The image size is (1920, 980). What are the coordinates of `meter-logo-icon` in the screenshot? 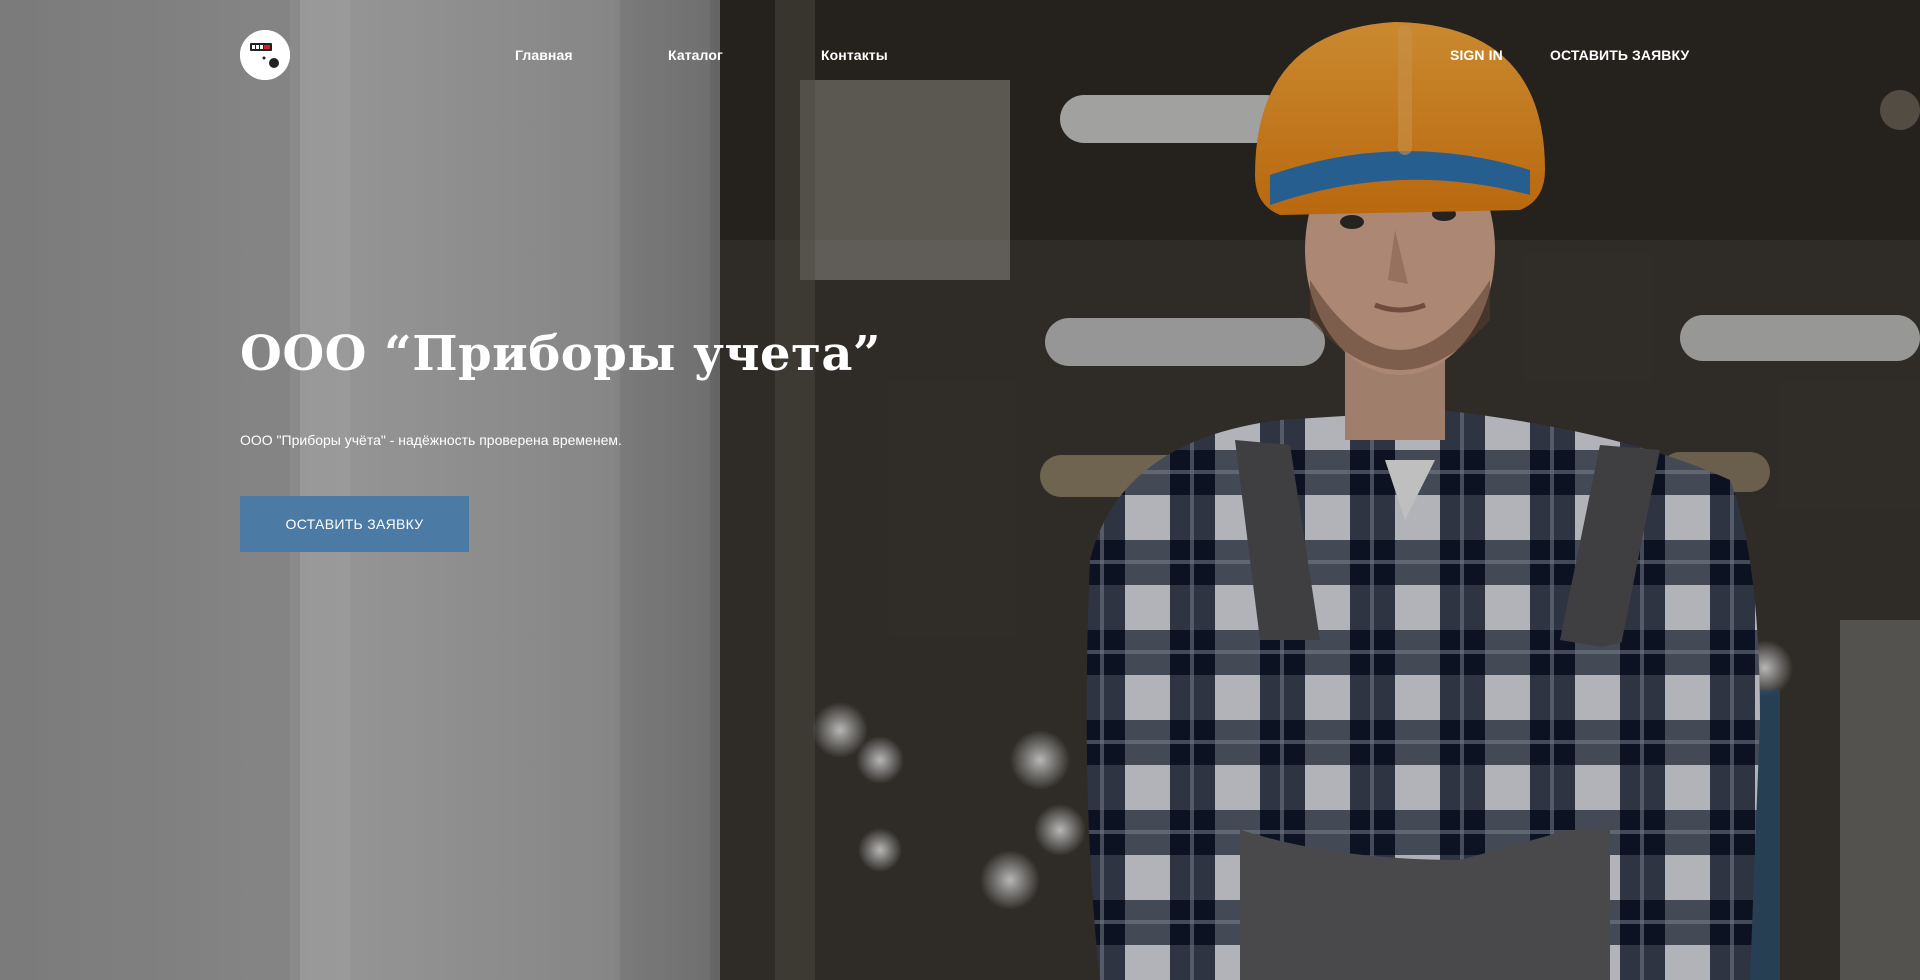 It's located at (265, 55).